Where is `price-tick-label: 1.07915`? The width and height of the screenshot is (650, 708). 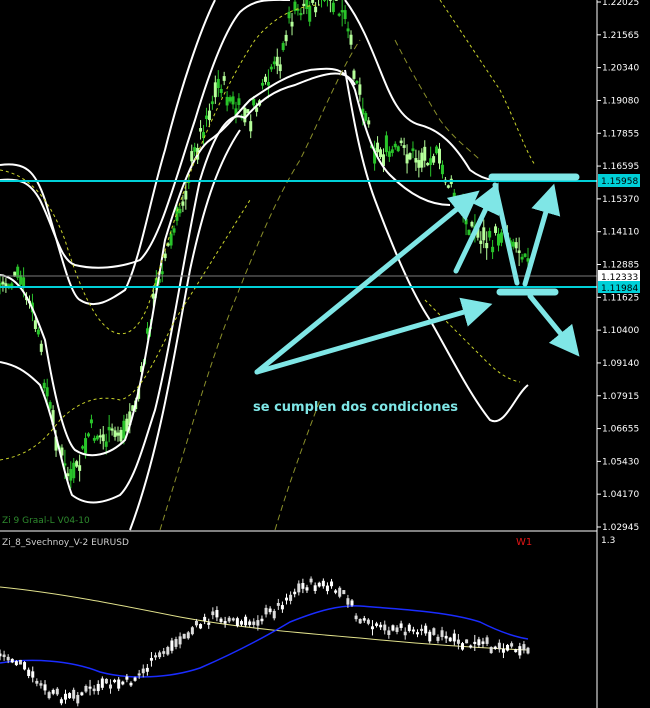
price-tick-label: 1.07915 is located at coordinates (620, 397).